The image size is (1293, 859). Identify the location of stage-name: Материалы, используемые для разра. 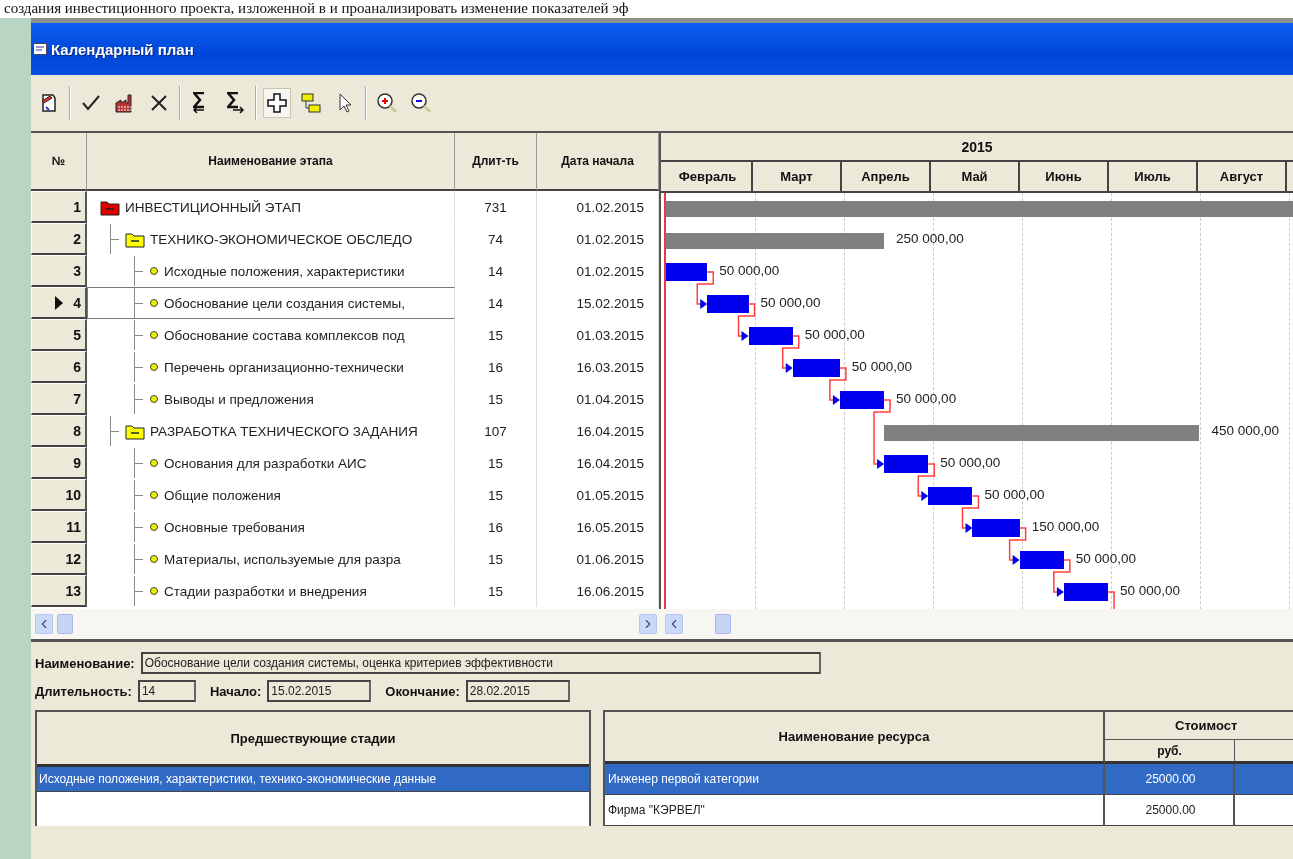
(282, 559).